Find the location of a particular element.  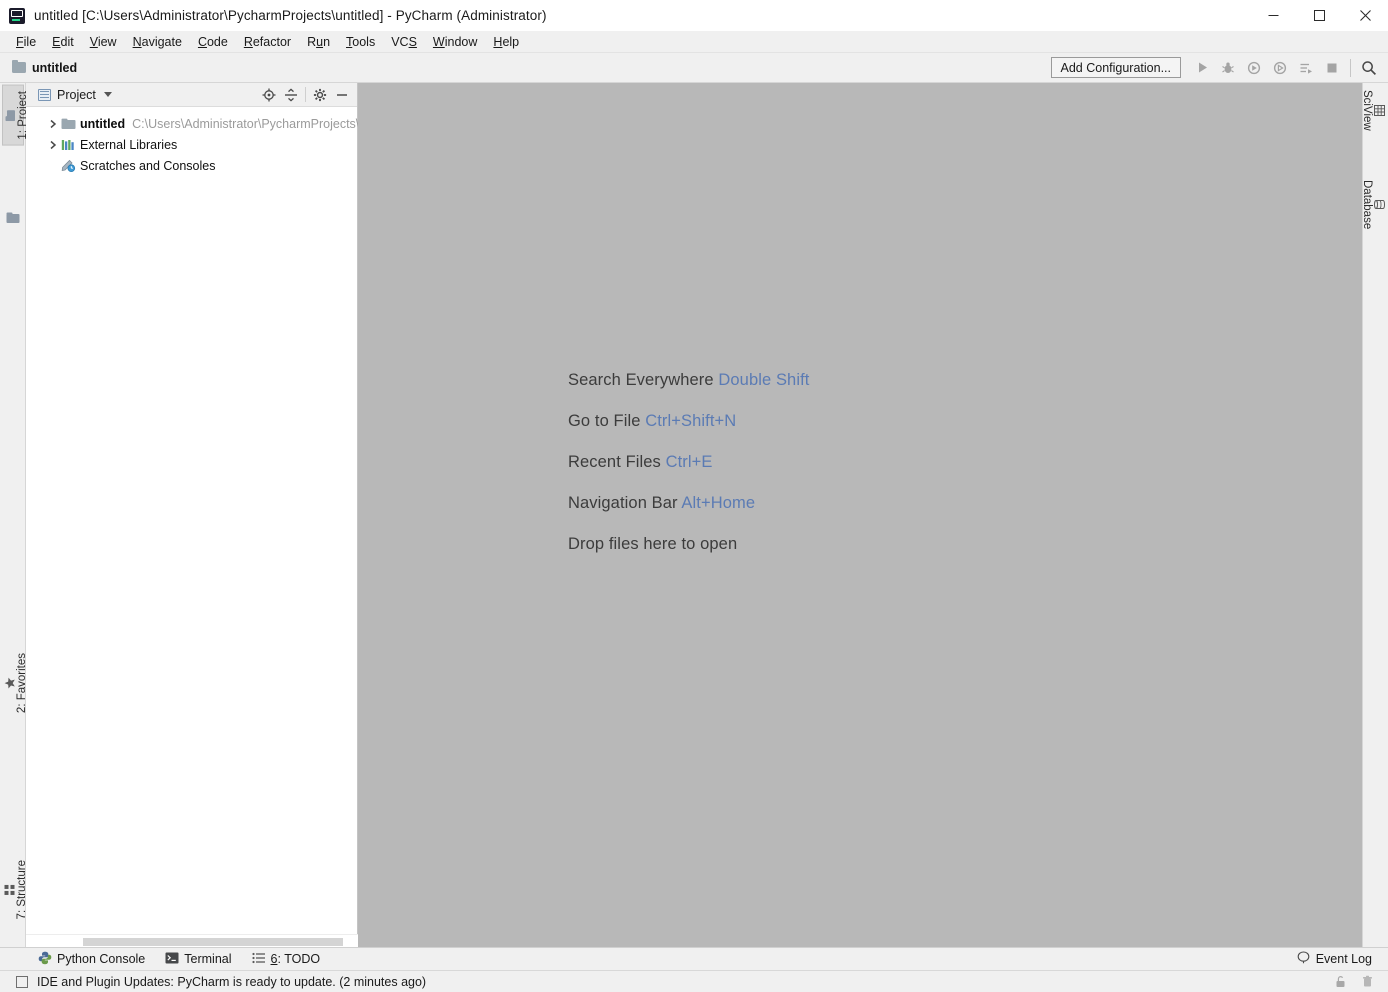

bottom-tab-todo-label: 6: TODO is located at coordinates (296, 959).